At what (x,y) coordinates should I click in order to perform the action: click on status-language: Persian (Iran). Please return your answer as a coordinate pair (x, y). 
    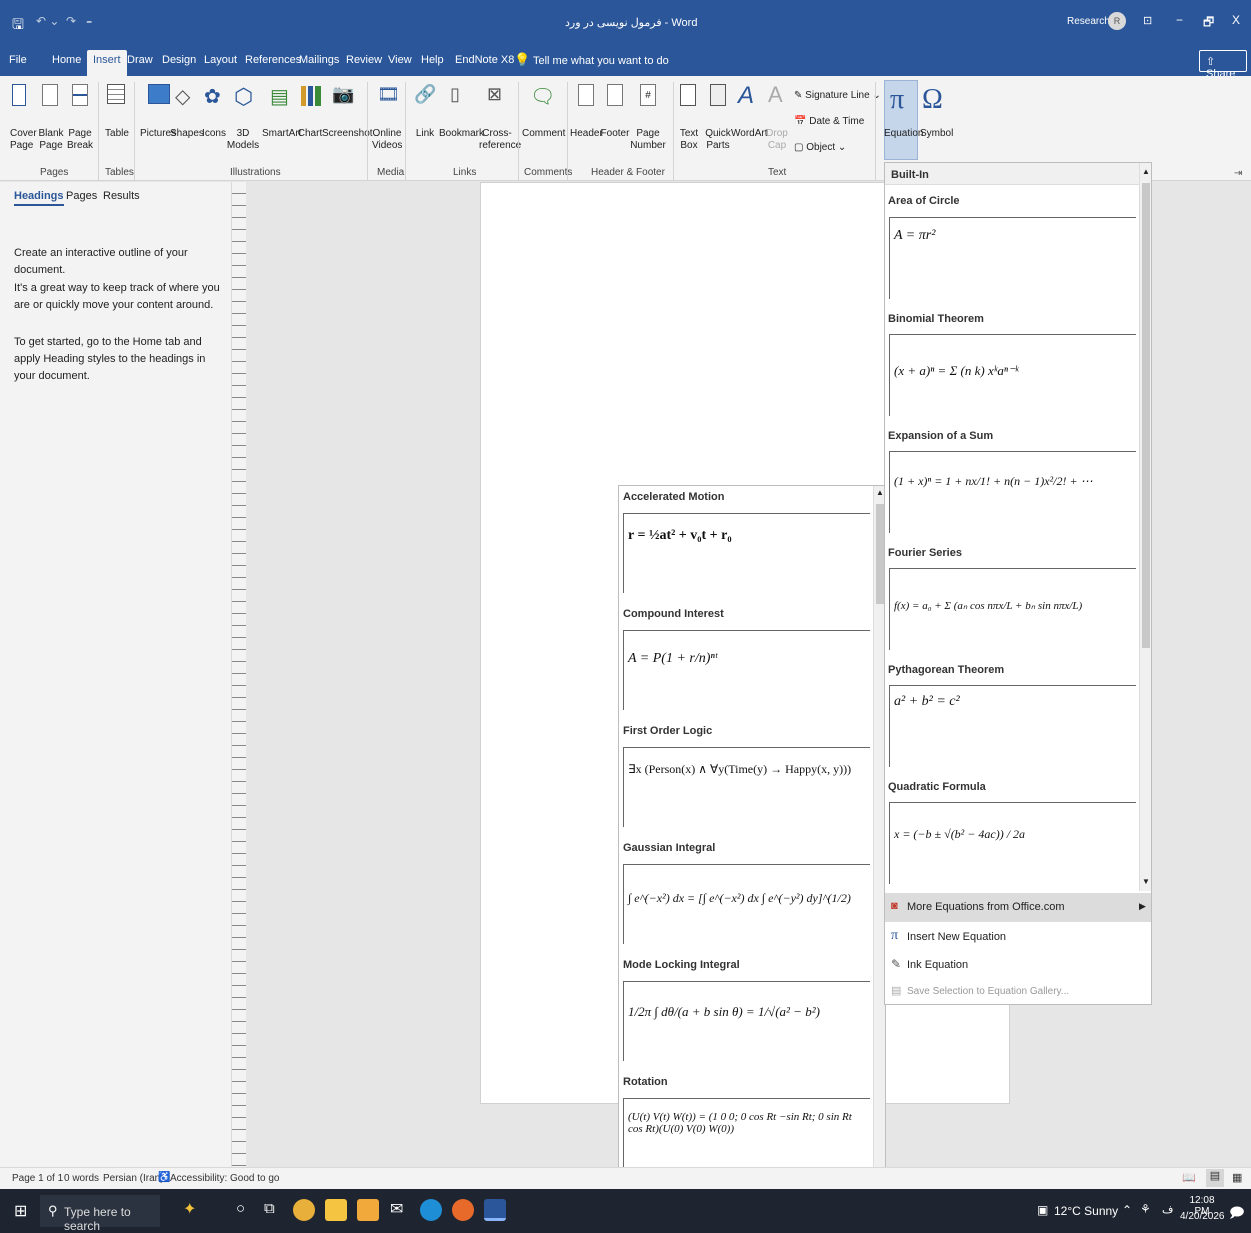
    Looking at the image, I should click on (133, 1178).